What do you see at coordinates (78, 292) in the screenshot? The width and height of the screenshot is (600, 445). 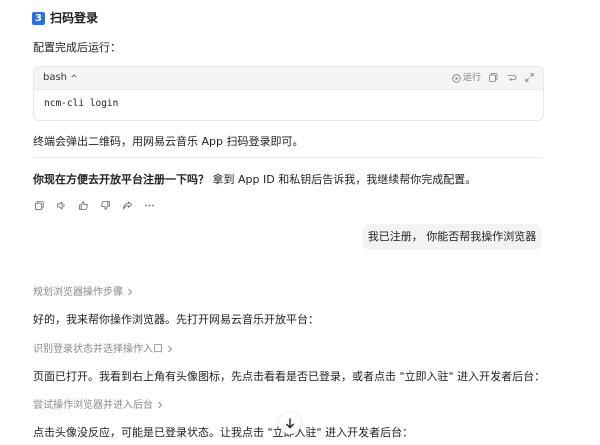 I see `step-label: 规划浏览器操作步骤` at bounding box center [78, 292].